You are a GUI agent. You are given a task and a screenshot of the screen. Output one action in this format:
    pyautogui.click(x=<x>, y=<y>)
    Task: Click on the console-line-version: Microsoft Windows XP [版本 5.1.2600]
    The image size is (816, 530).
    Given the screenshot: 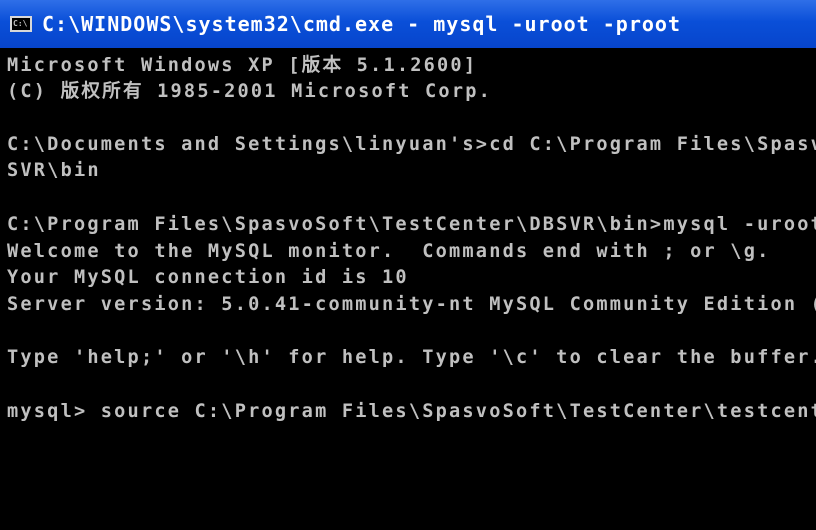 What is the action you would take?
    pyautogui.click(x=242, y=65)
    